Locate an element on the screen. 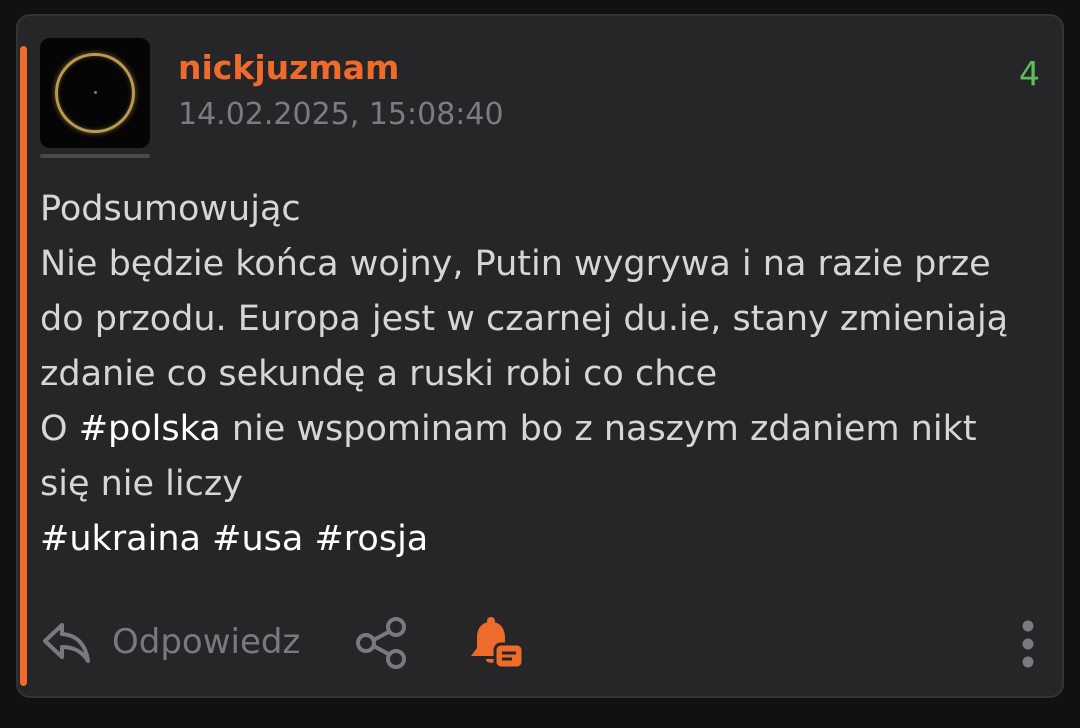 The height and width of the screenshot is (728, 1080). bell-comment-icon is located at coordinates (497, 643).